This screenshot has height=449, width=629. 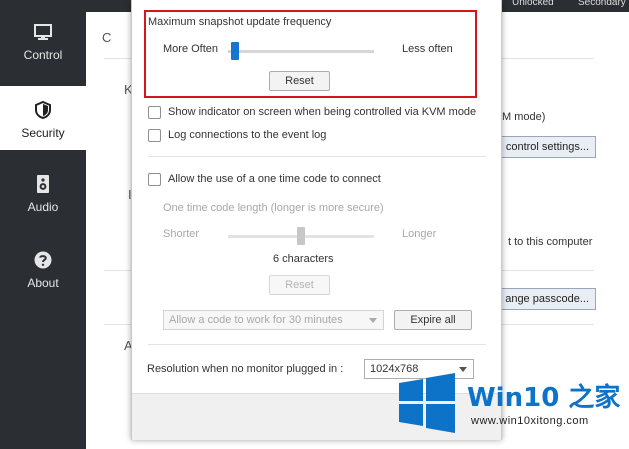 I want to click on code-duration-value: Allow a code to work for 30 minutes, so click(x=256, y=320).